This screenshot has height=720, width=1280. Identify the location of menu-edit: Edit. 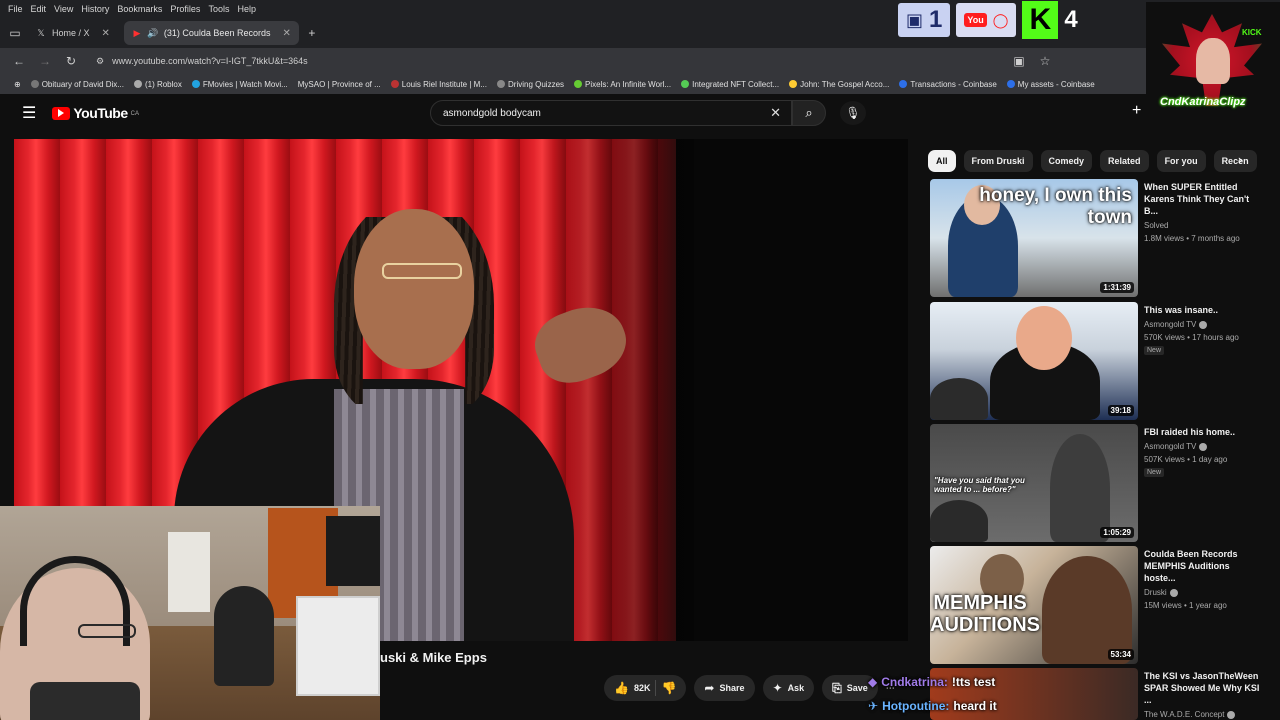
(39, 9).